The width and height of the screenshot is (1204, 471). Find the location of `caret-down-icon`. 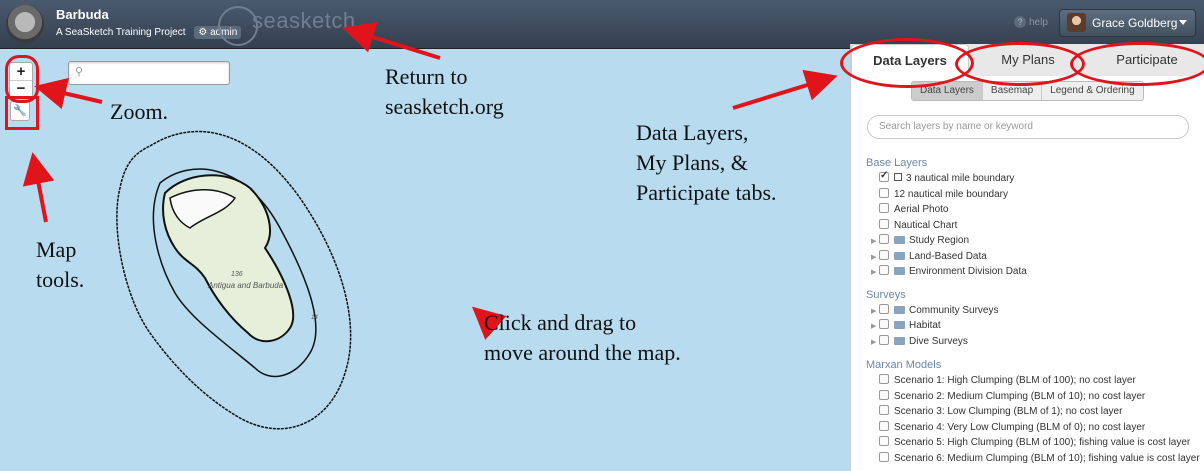

caret-down-icon is located at coordinates (1183, 22).